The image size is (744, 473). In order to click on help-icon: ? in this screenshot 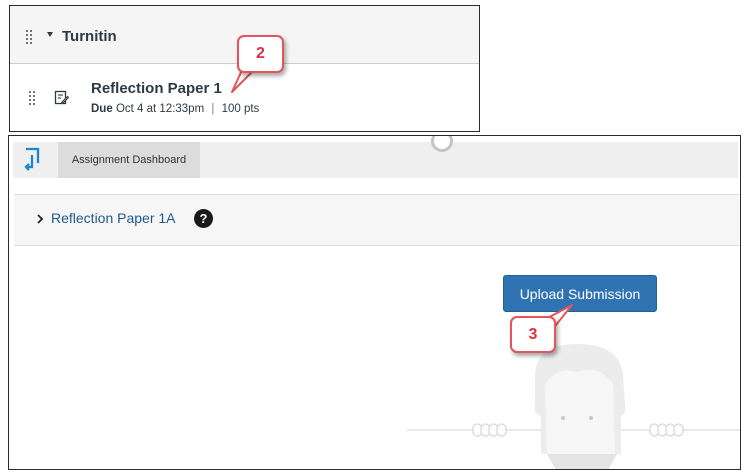, I will do `click(203, 218)`.